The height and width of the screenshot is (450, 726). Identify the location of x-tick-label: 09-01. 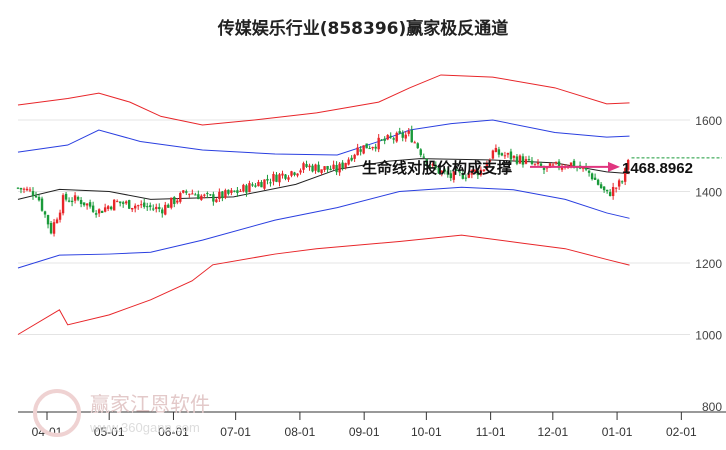
(364, 432).